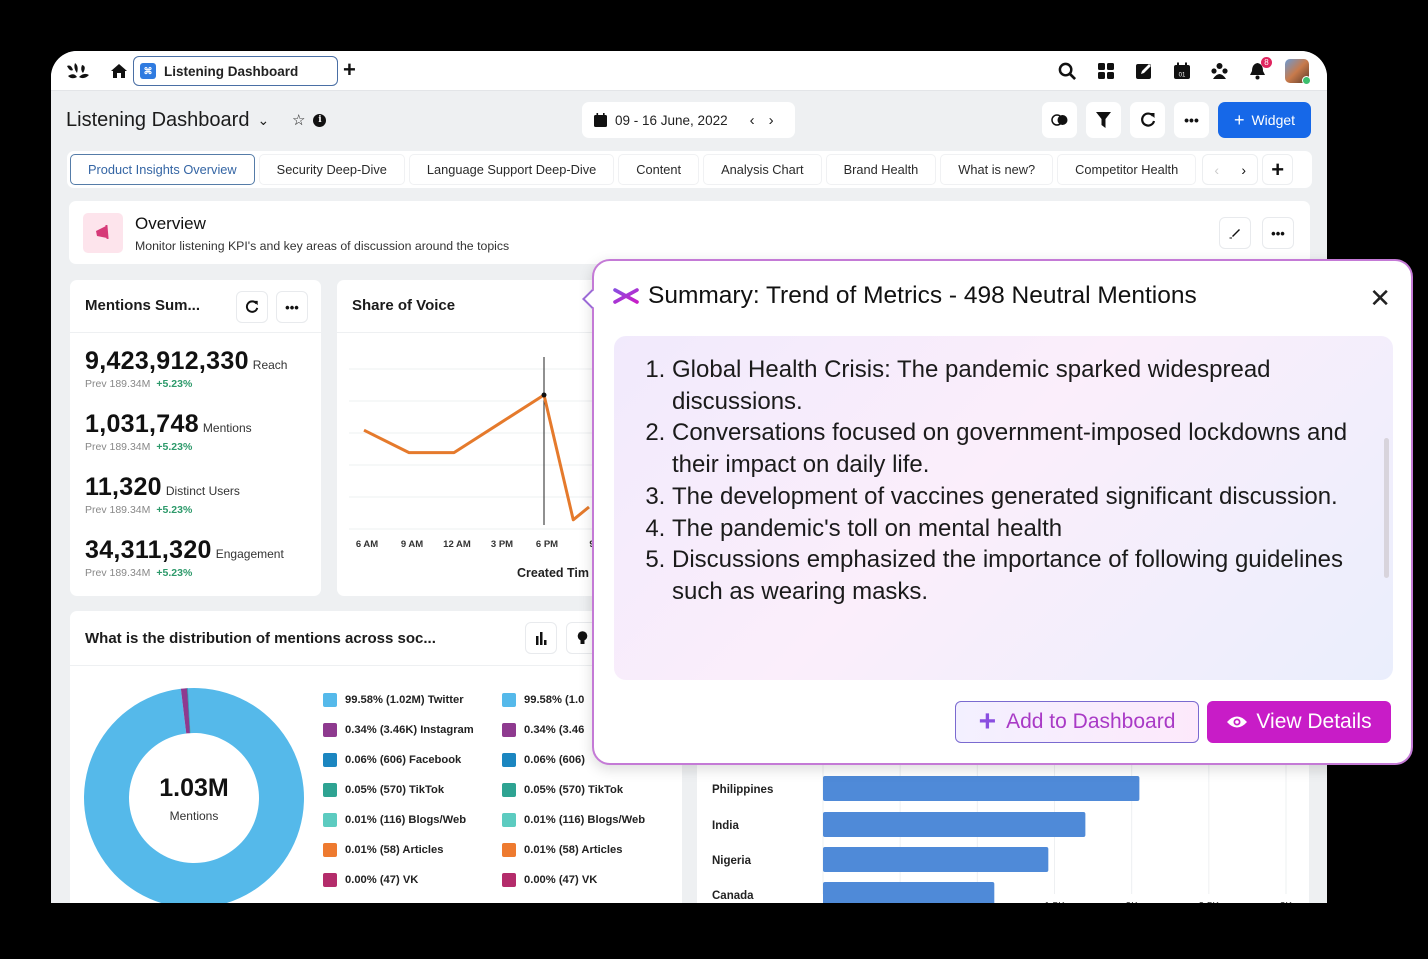 The image size is (1428, 959). I want to click on summary-scrollbar, so click(1386, 508).